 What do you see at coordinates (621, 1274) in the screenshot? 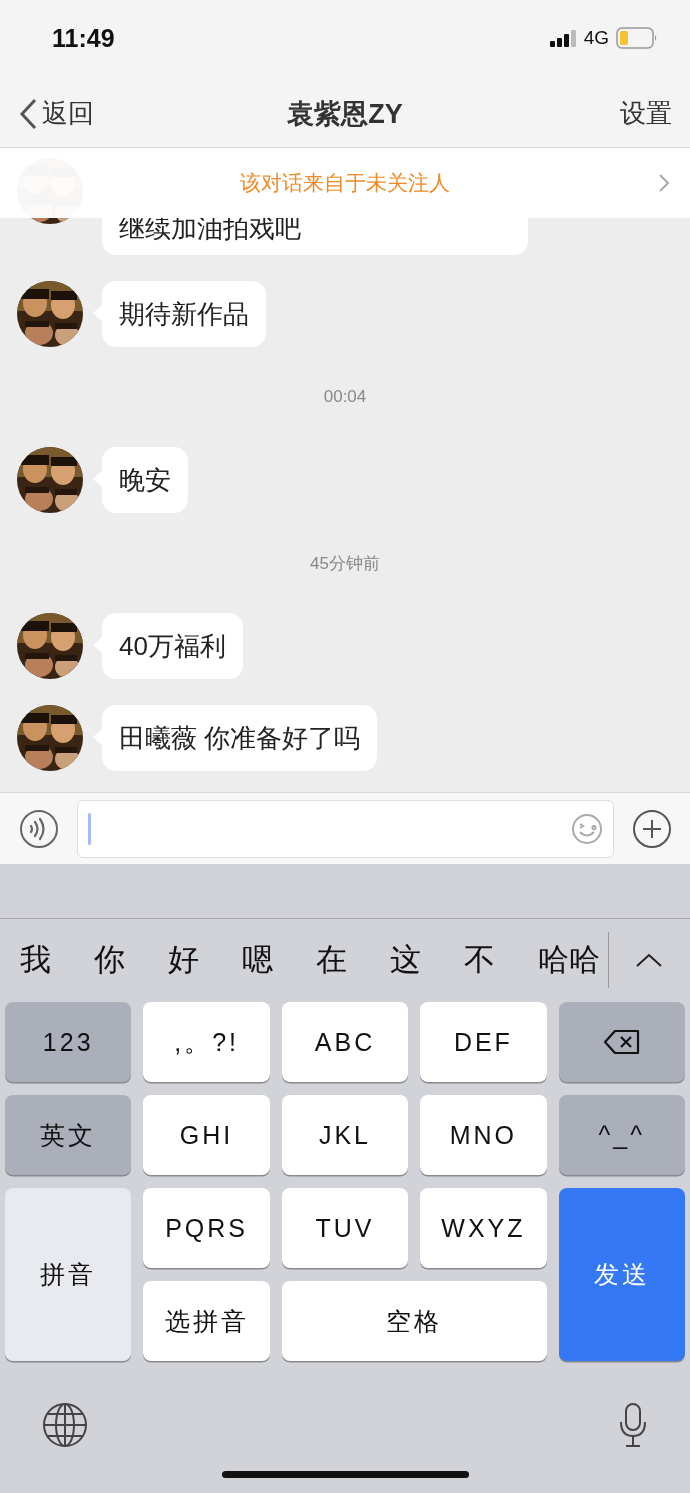
I see `send-key: 发送` at bounding box center [621, 1274].